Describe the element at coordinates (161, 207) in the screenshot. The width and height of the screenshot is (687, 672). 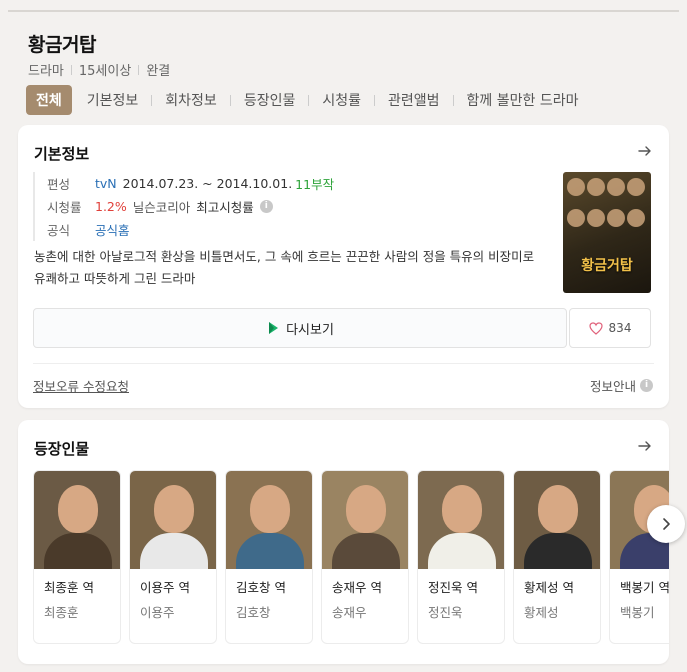
I see `rating-source: 닐슨코리아` at that location.